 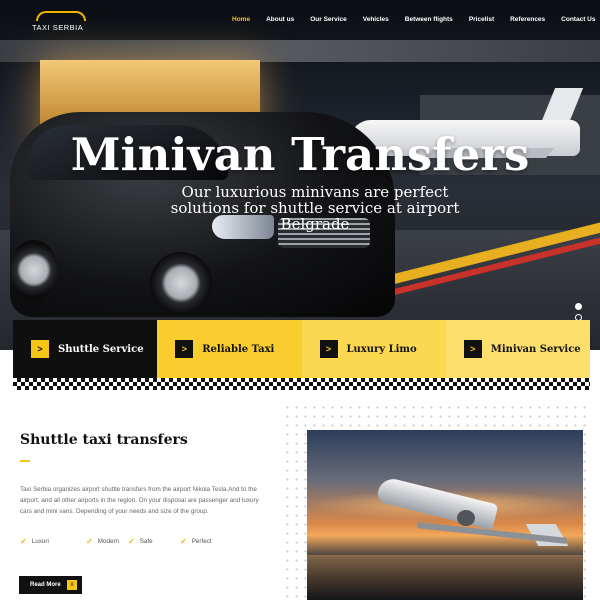 I want to click on service-label: Luxury Limo, so click(x=381, y=349).